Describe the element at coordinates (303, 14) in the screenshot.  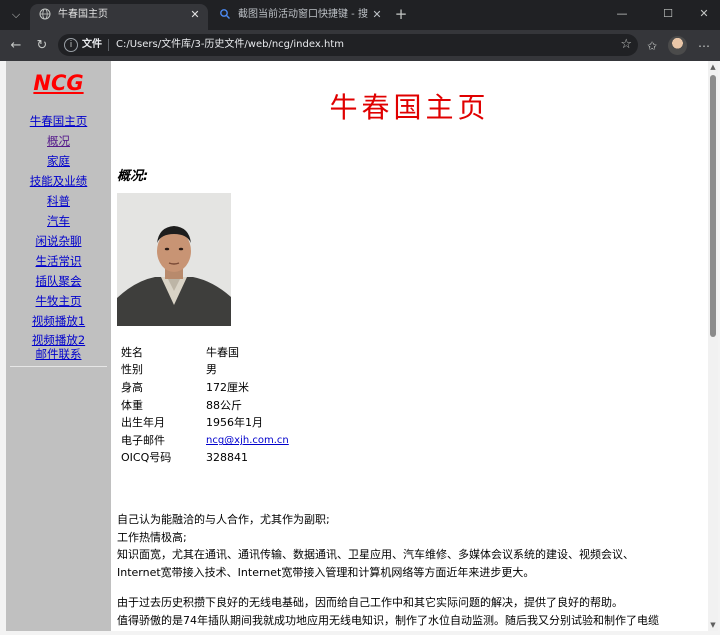
I see `tab-title: 截图当前活动窗口快捷键 - 搜索` at that location.